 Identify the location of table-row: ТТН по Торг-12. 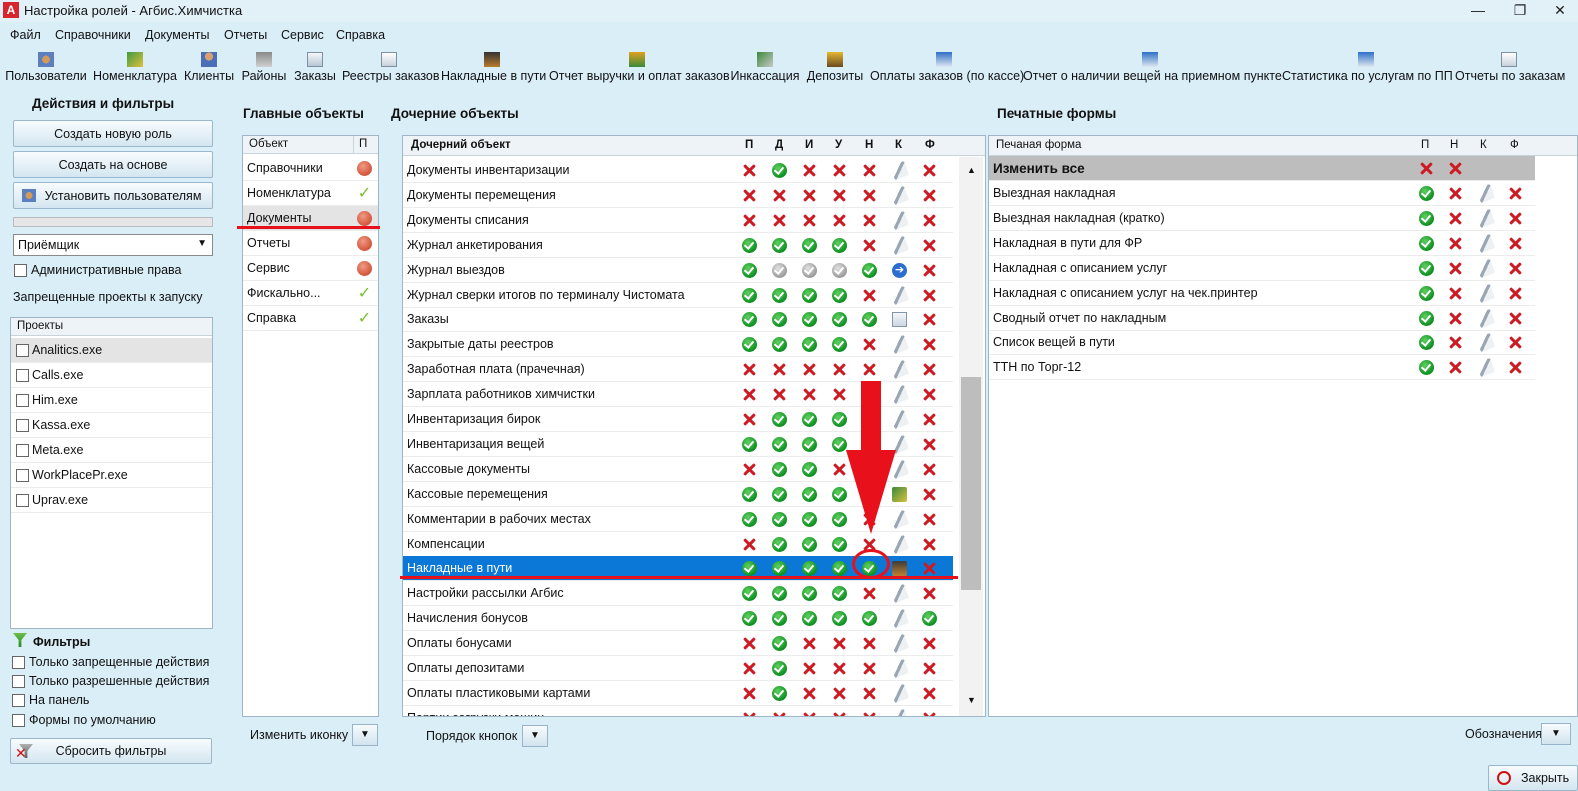
(1262, 368).